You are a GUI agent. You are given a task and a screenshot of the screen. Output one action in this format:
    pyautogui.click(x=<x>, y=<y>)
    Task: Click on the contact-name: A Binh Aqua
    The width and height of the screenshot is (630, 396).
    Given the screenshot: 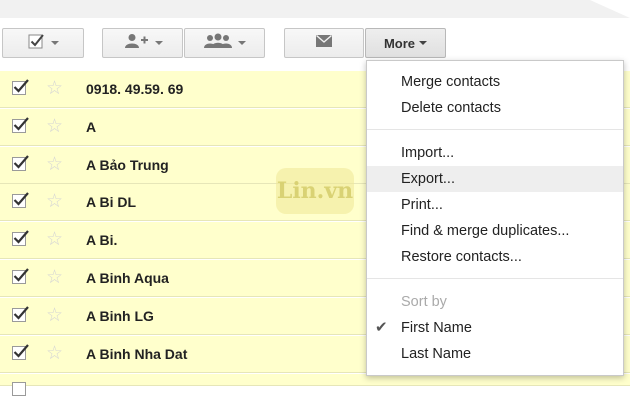 What is the action you would take?
    pyautogui.click(x=127, y=278)
    